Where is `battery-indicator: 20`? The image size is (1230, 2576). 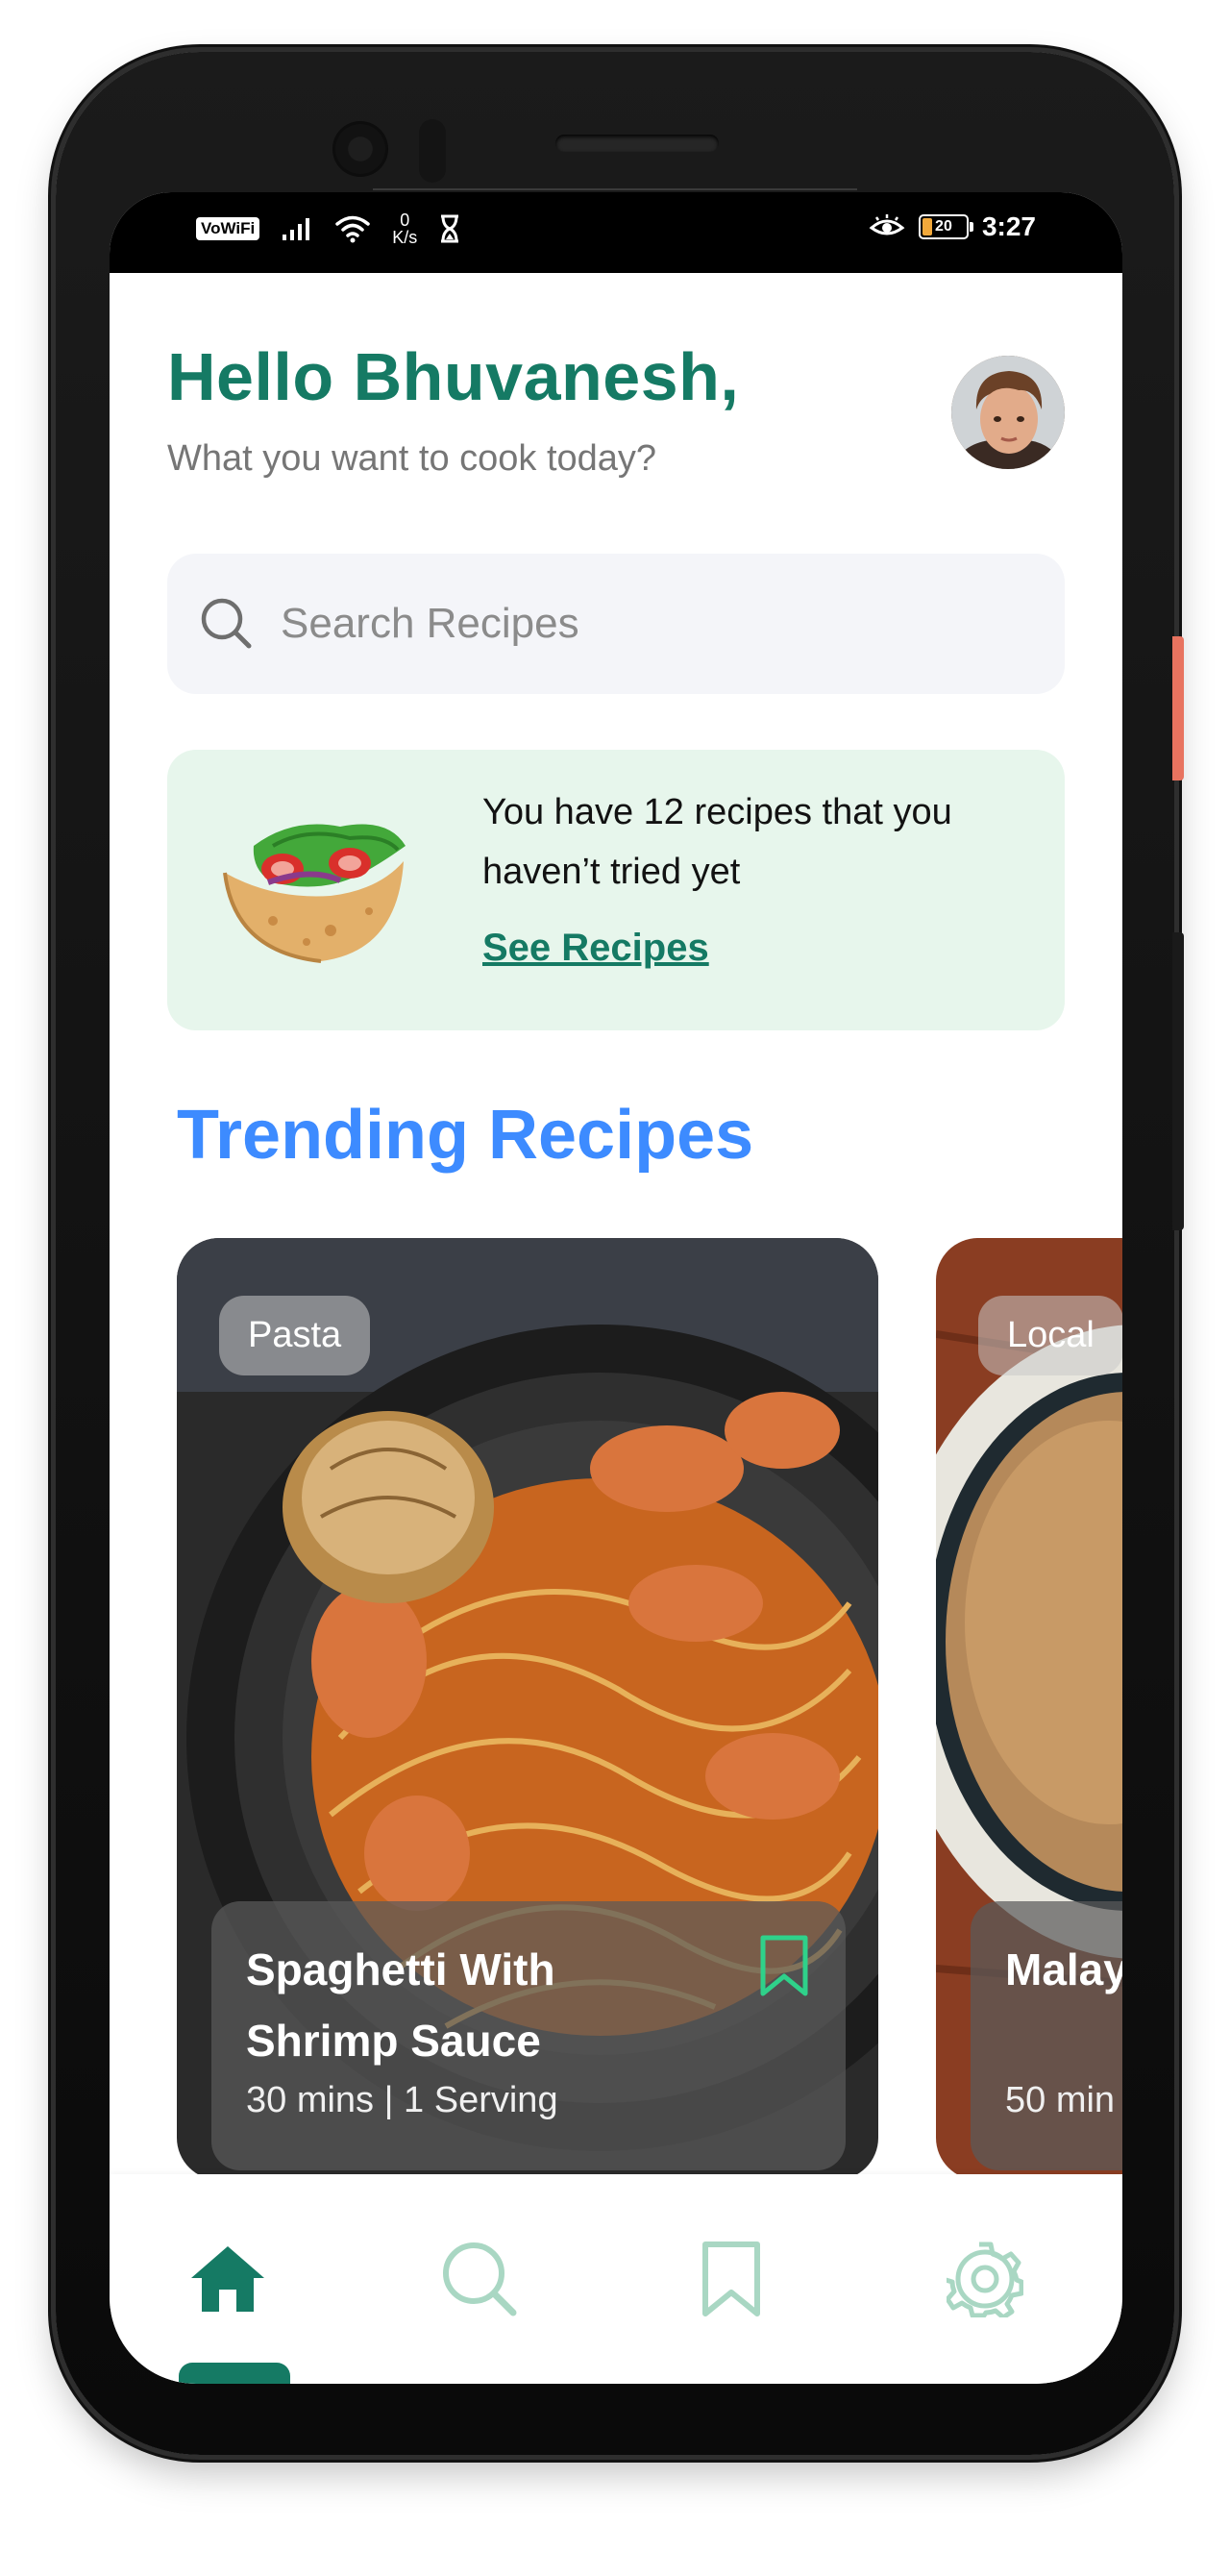 battery-indicator: 20 is located at coordinates (945, 227).